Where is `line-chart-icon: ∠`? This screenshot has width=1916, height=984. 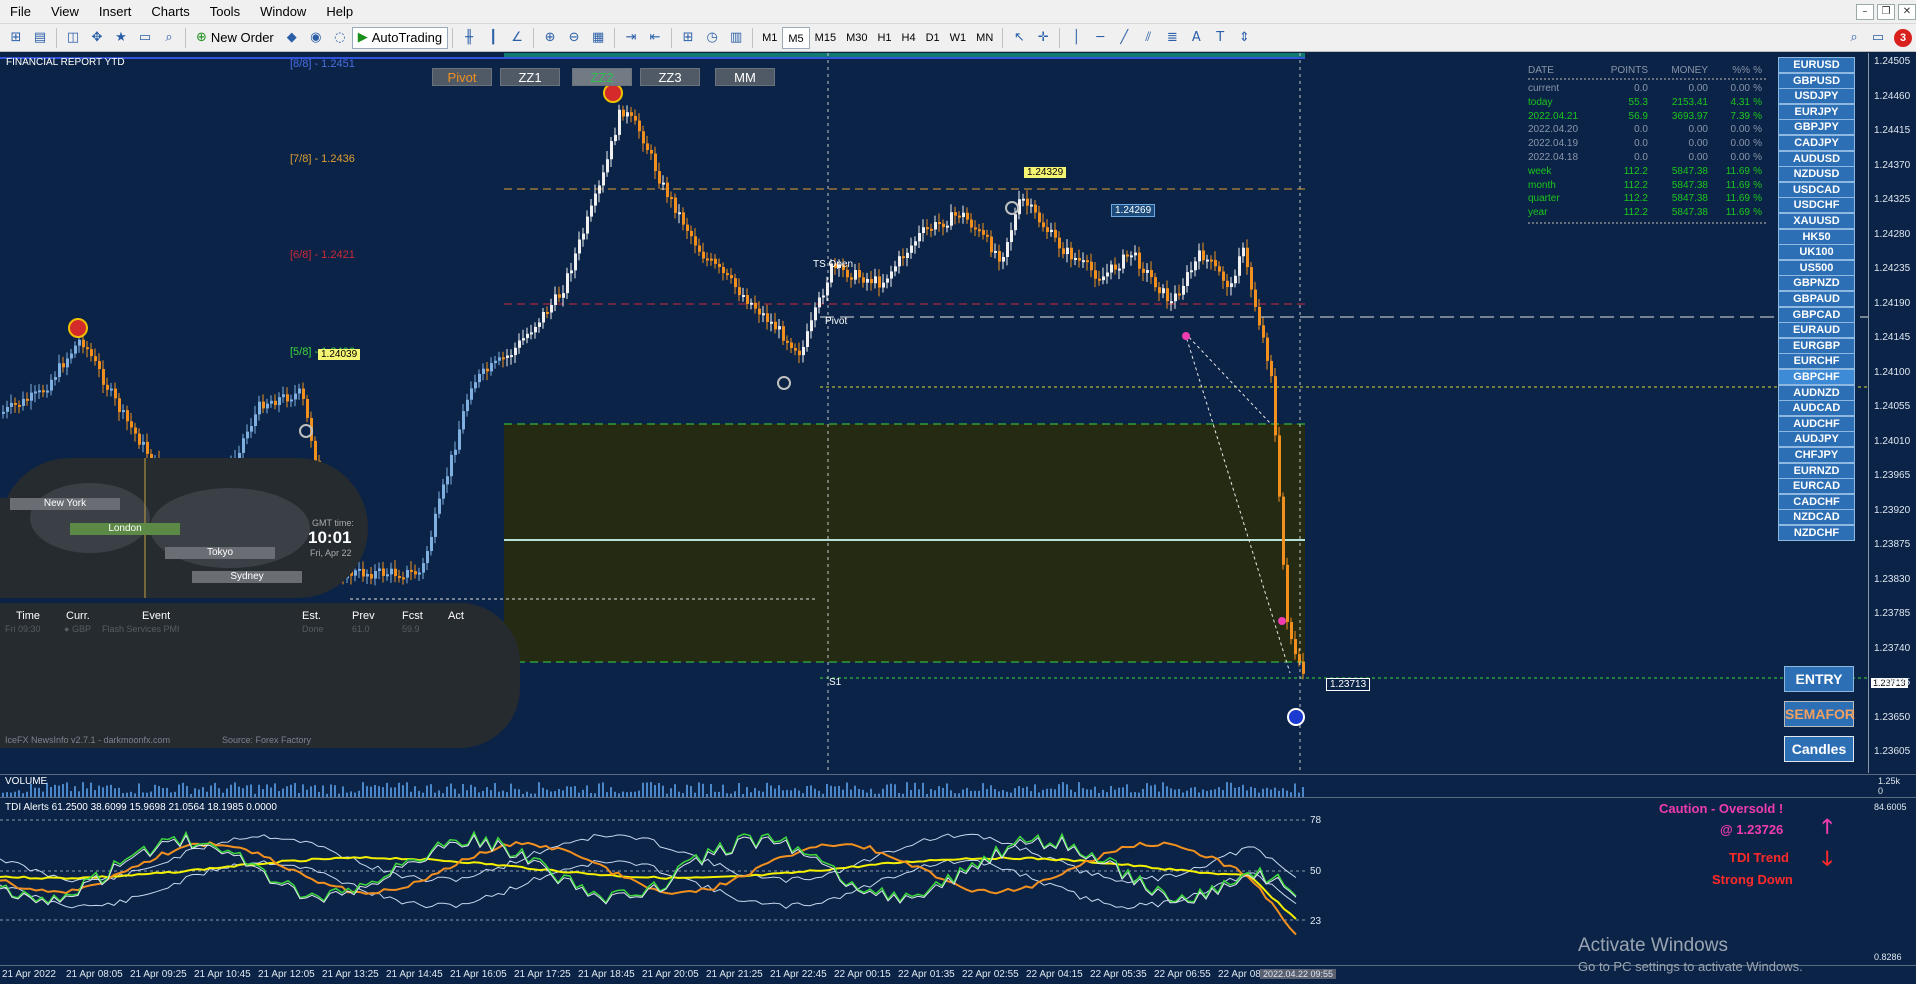
line-chart-icon: ∠ is located at coordinates (517, 38).